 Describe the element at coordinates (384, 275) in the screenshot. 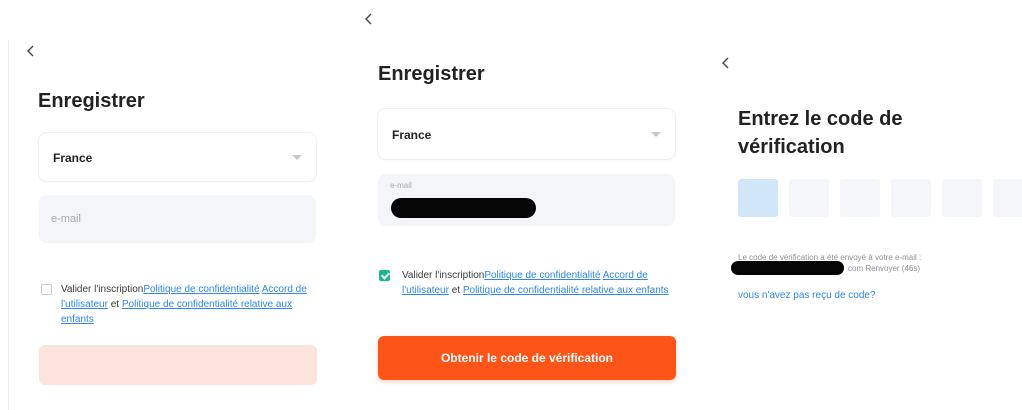

I see `consent-checkbox-checked` at that location.